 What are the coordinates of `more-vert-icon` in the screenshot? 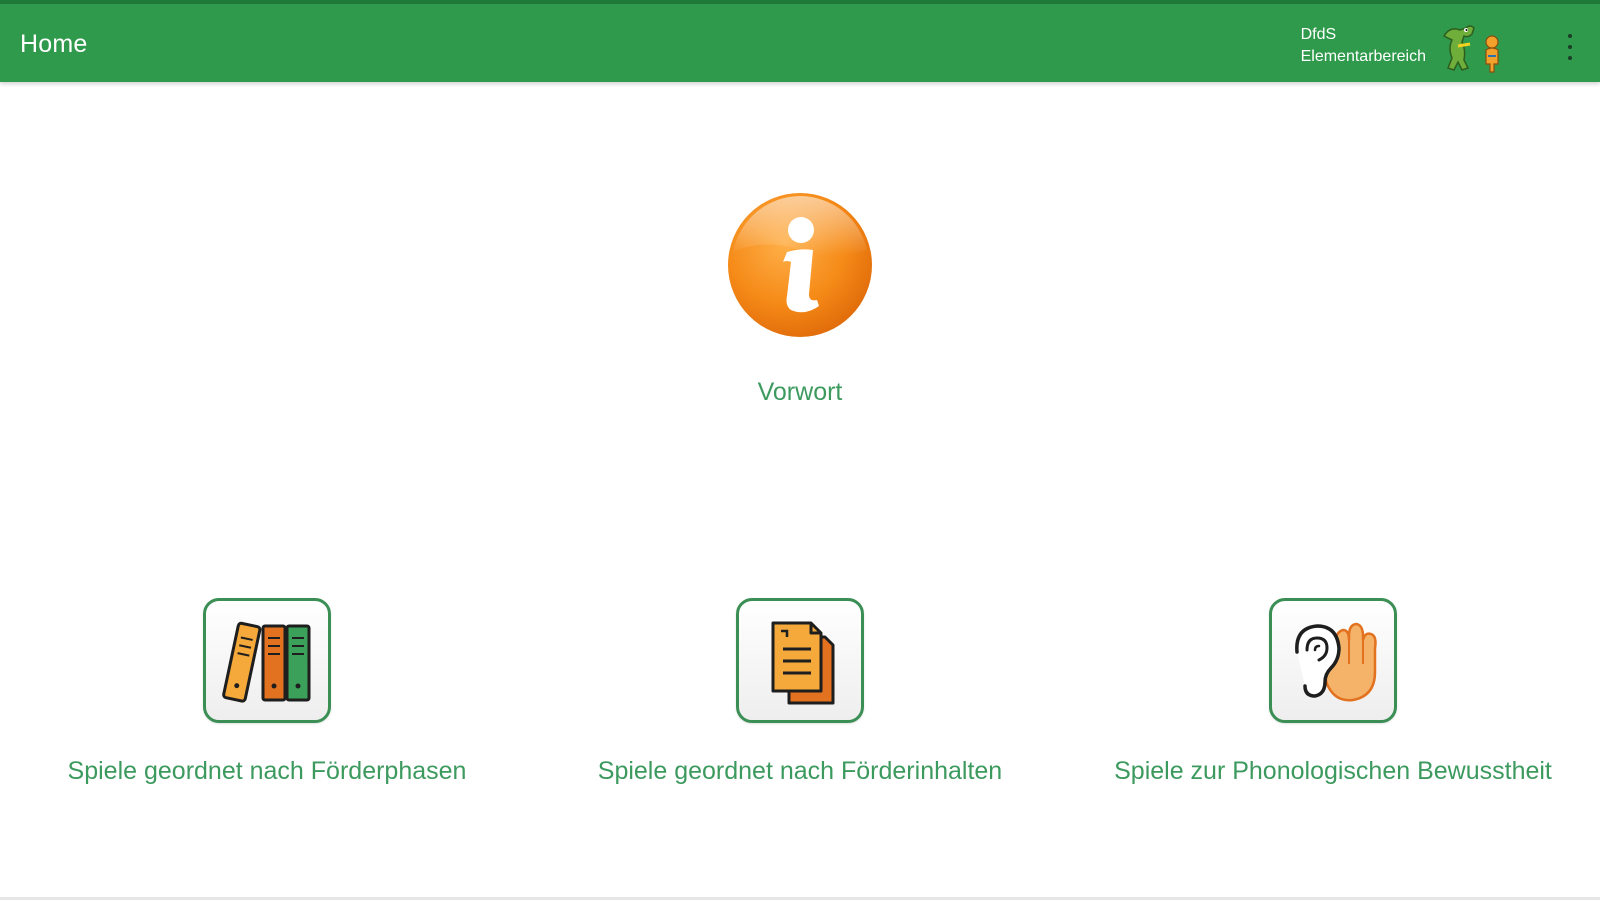 It's located at (1570, 36).